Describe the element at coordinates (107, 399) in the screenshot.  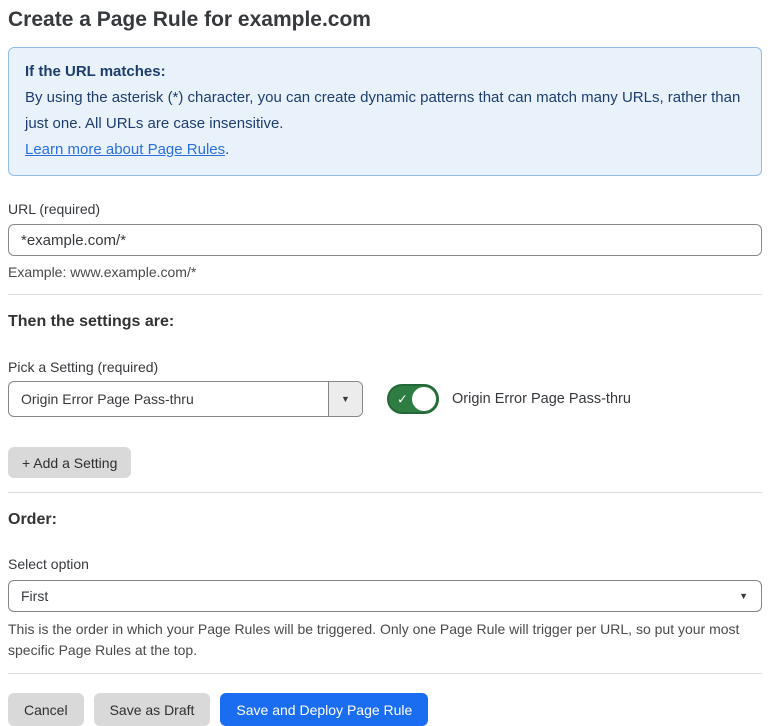
I see `setting-select-value: Origin Error Page Pass-thru` at that location.